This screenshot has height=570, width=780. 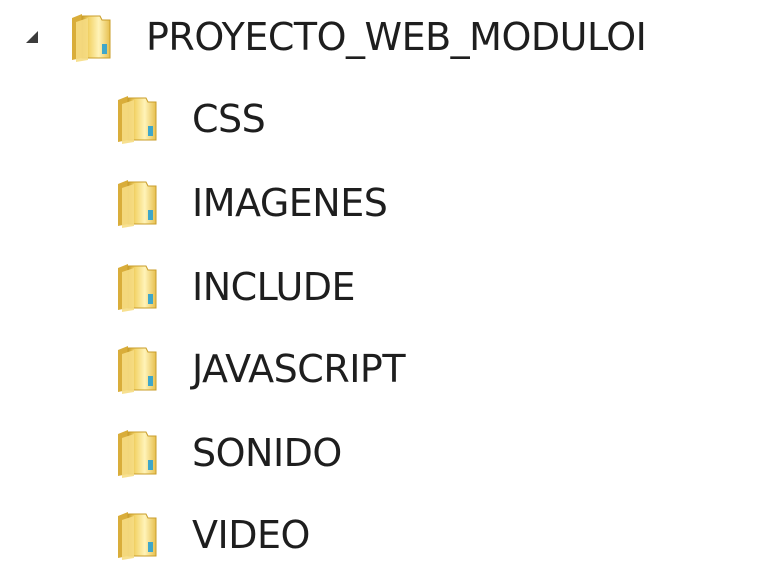 I want to click on tree-item-sonido: SONIDO, so click(x=227, y=453).